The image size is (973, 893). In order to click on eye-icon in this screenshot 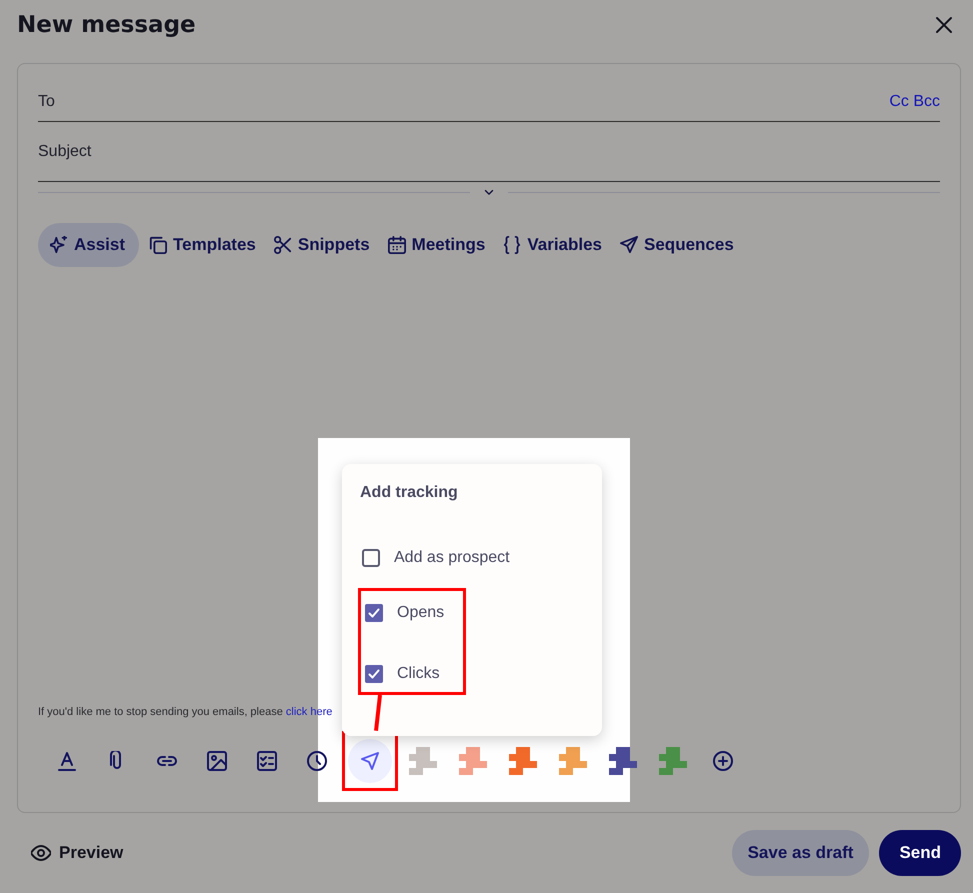, I will do `click(41, 853)`.